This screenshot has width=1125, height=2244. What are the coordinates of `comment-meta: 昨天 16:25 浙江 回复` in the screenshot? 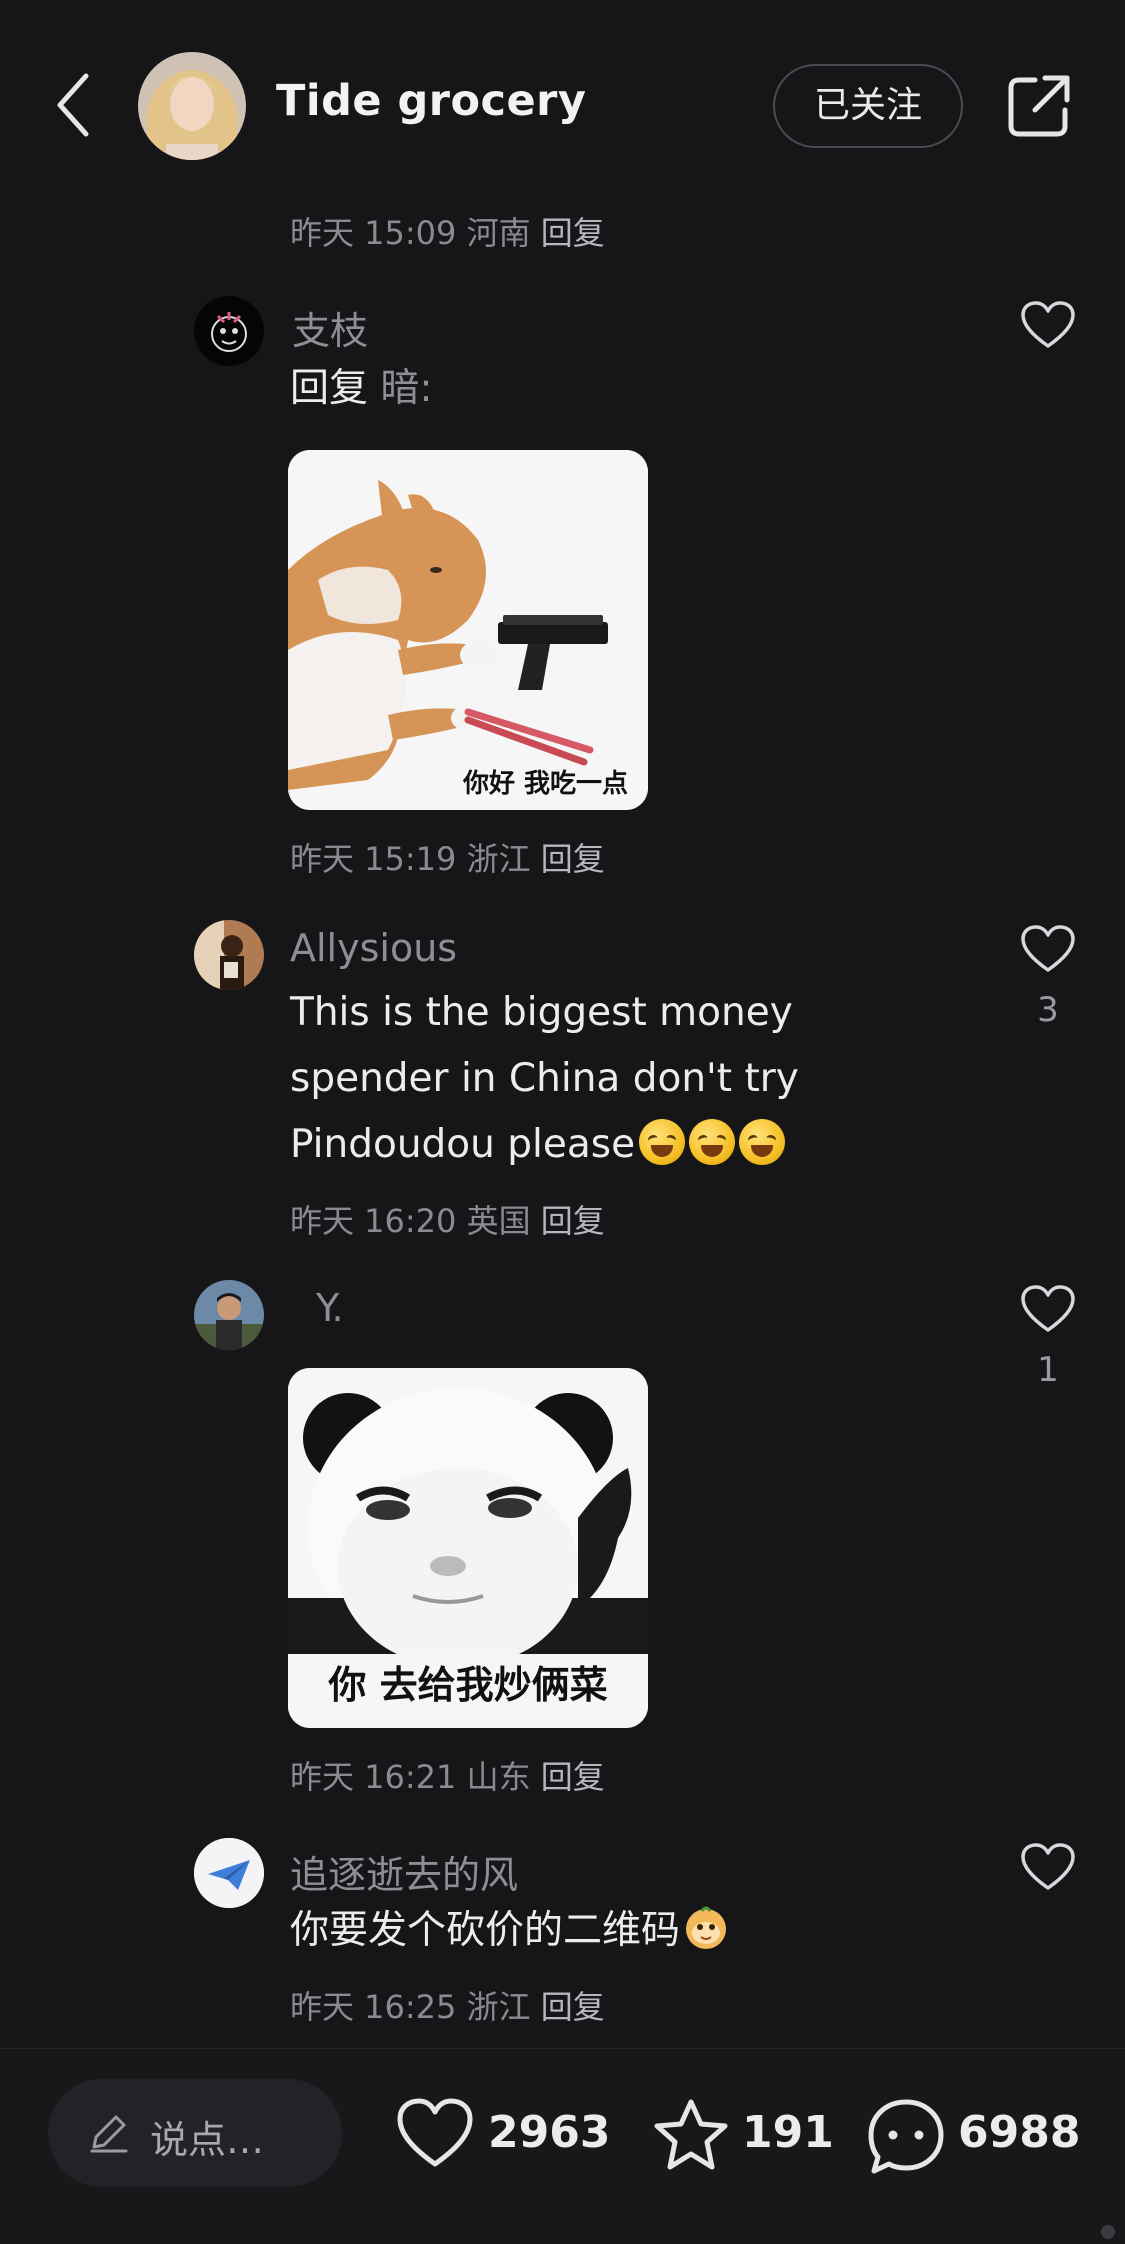 It's located at (447, 2005).